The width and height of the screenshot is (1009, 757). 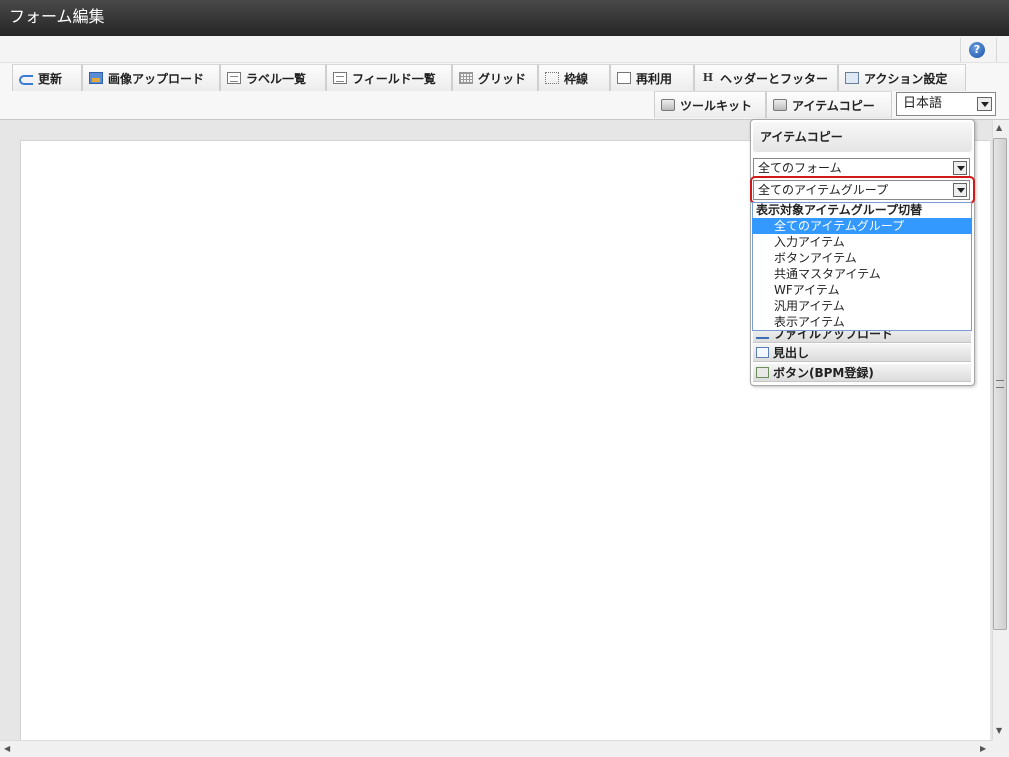 I want to click on action-settings-button: アクション設定, so click(x=902, y=77).